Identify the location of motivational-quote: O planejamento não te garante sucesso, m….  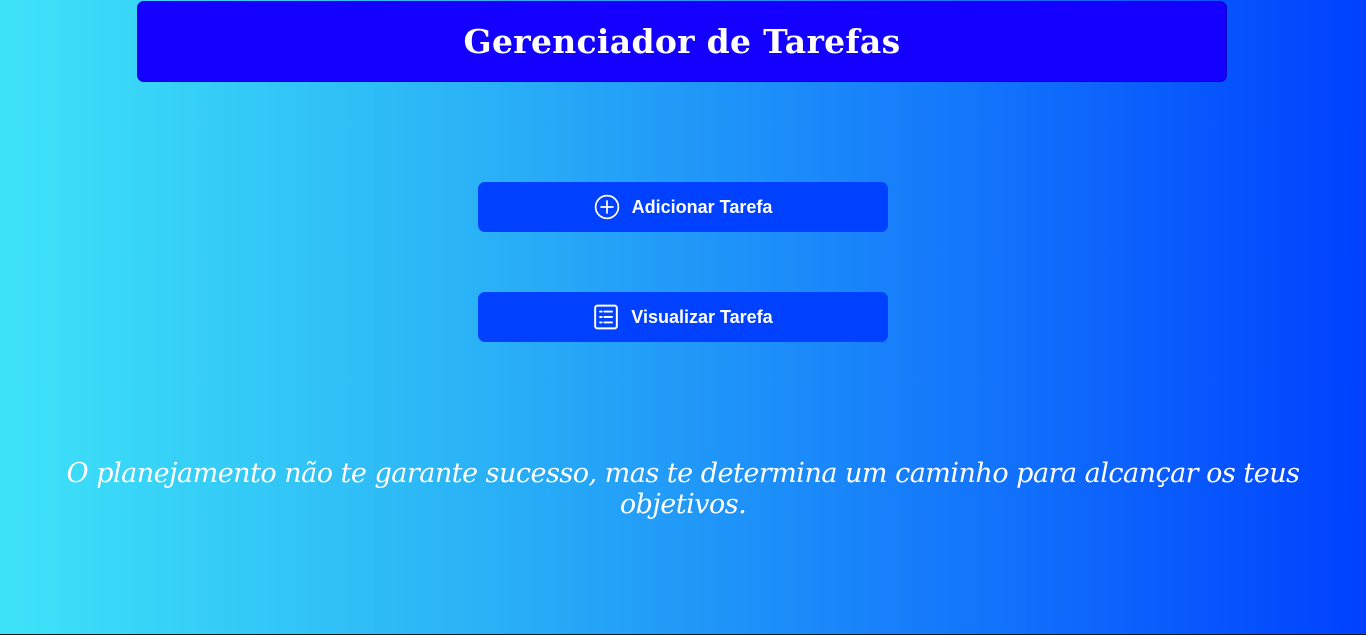
(683, 489).